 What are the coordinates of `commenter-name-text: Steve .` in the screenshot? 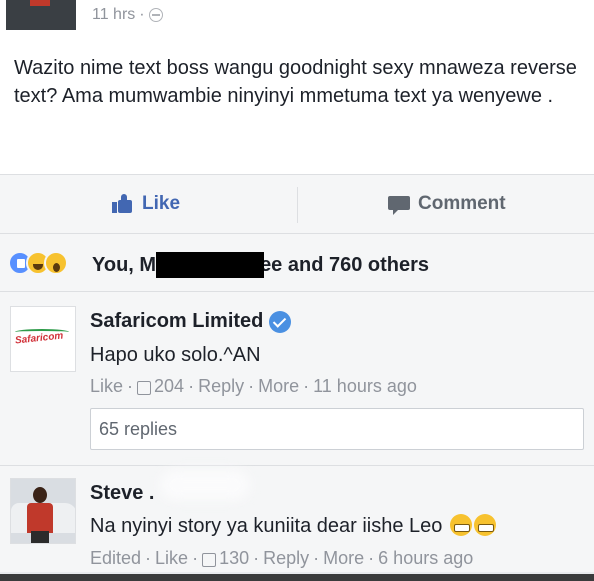 It's located at (122, 493).